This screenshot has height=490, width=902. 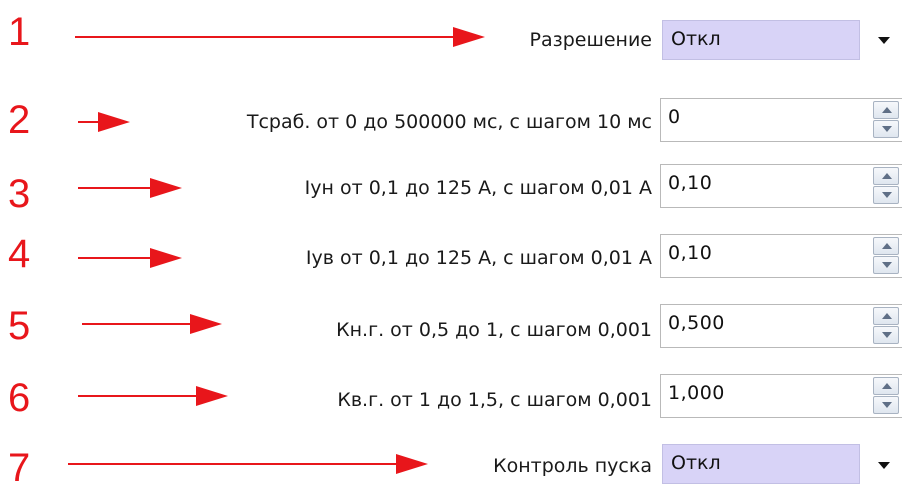 What do you see at coordinates (781, 120) in the screenshot?
I see `trigger-time-spinbox: 0` at bounding box center [781, 120].